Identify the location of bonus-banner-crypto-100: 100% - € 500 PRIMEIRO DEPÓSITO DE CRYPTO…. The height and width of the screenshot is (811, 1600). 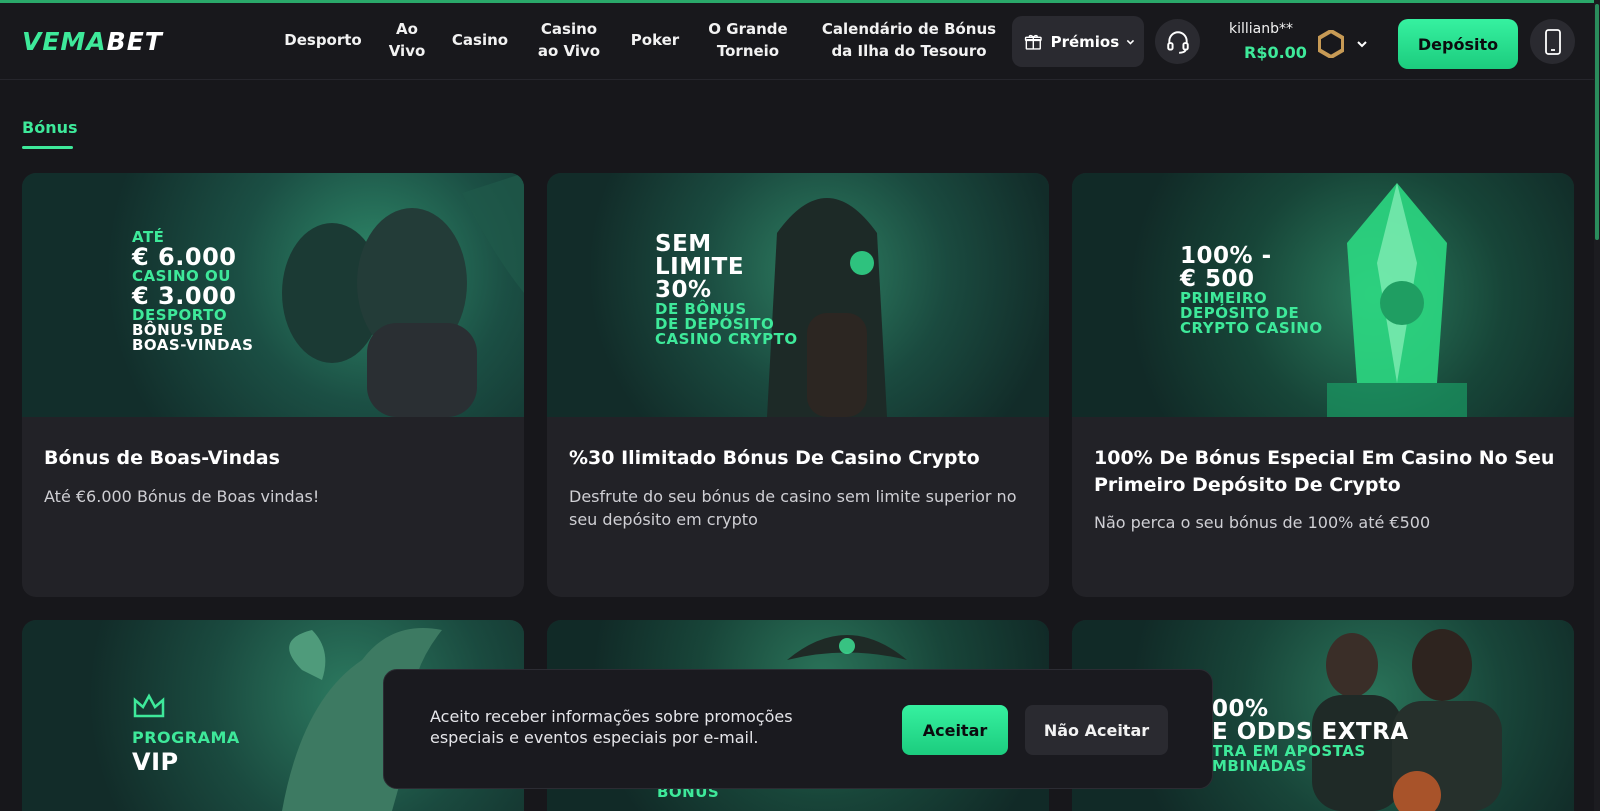
(1323, 295).